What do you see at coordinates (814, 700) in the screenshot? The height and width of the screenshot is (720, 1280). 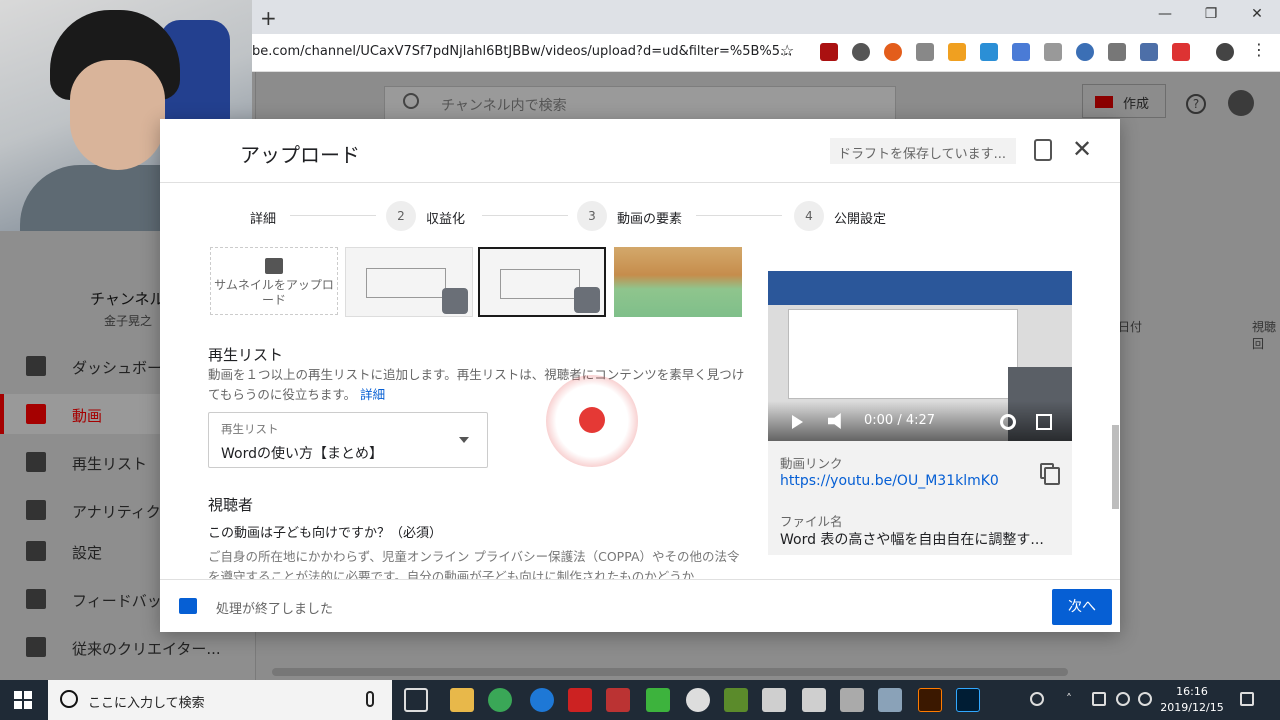 I see `grc-mobile-icon` at bounding box center [814, 700].